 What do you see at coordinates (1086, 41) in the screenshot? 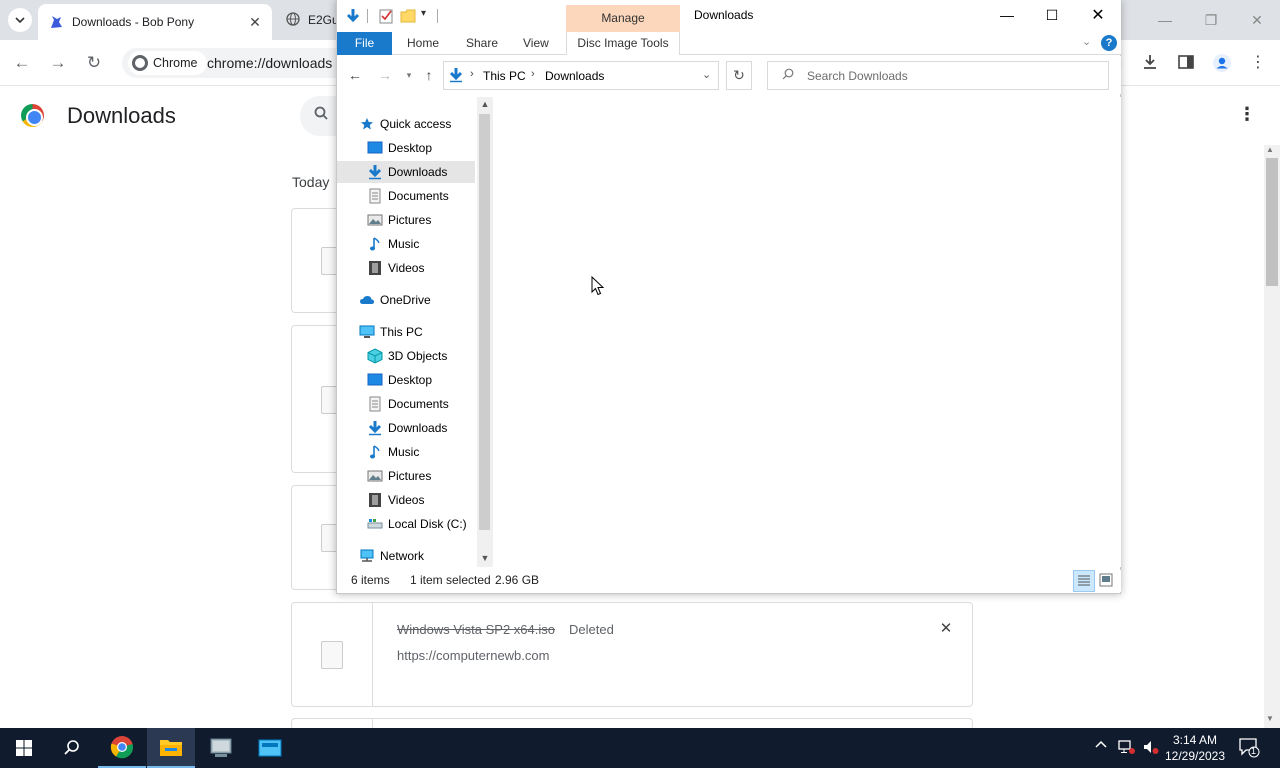
I see `expand-ribbon-icon: ⌄` at bounding box center [1086, 41].